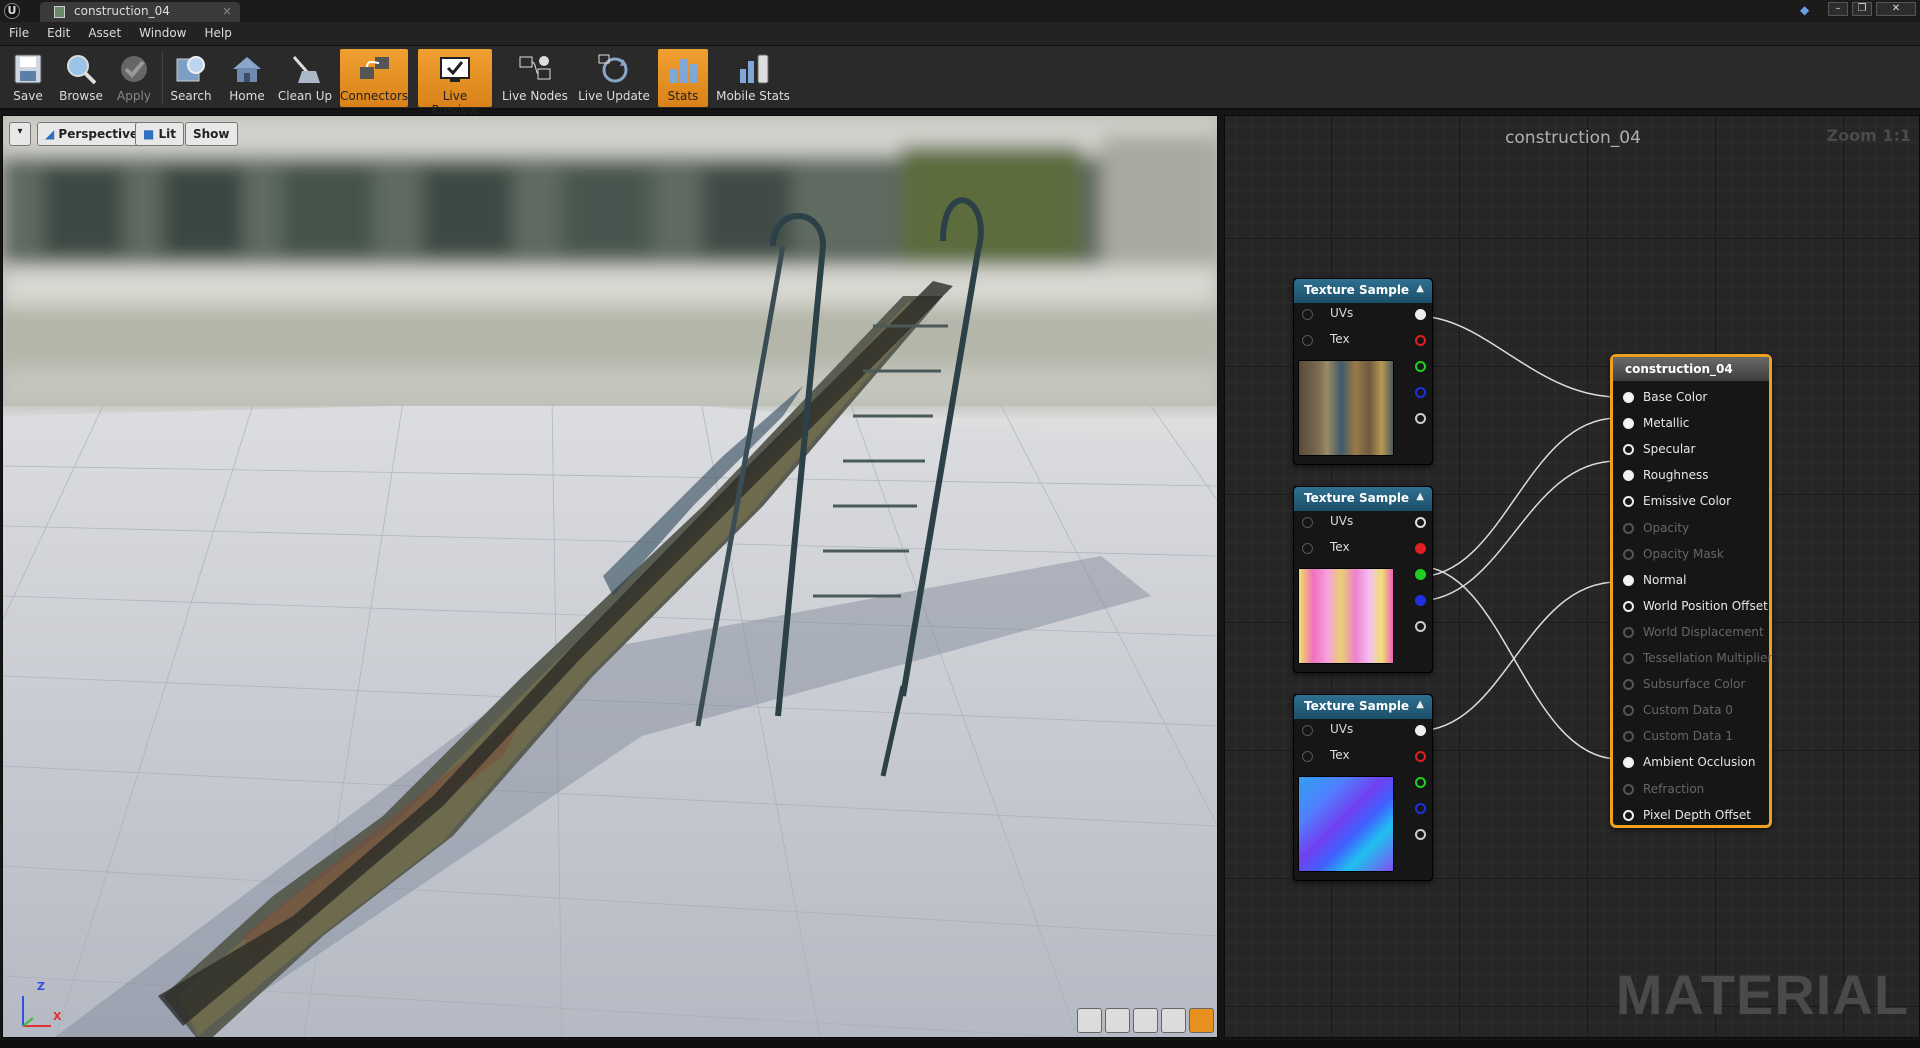 The width and height of the screenshot is (1920, 1048). What do you see at coordinates (1691, 502) in the screenshot?
I see `material-pin-emissive-color: Emissive Color` at bounding box center [1691, 502].